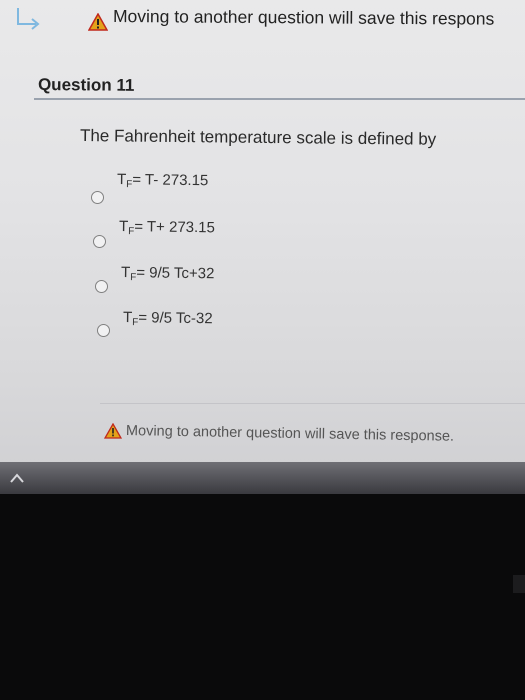 The image size is (525, 700). Describe the element at coordinates (86, 85) in the screenshot. I see `question-title: Question 11` at that location.